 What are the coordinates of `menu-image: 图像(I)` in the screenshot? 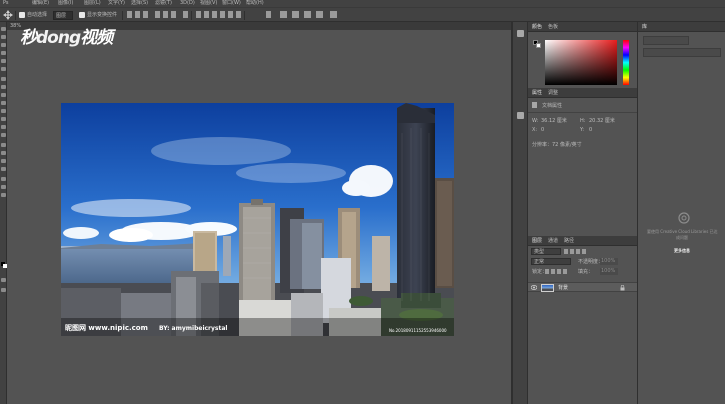 It's located at (65, 3).